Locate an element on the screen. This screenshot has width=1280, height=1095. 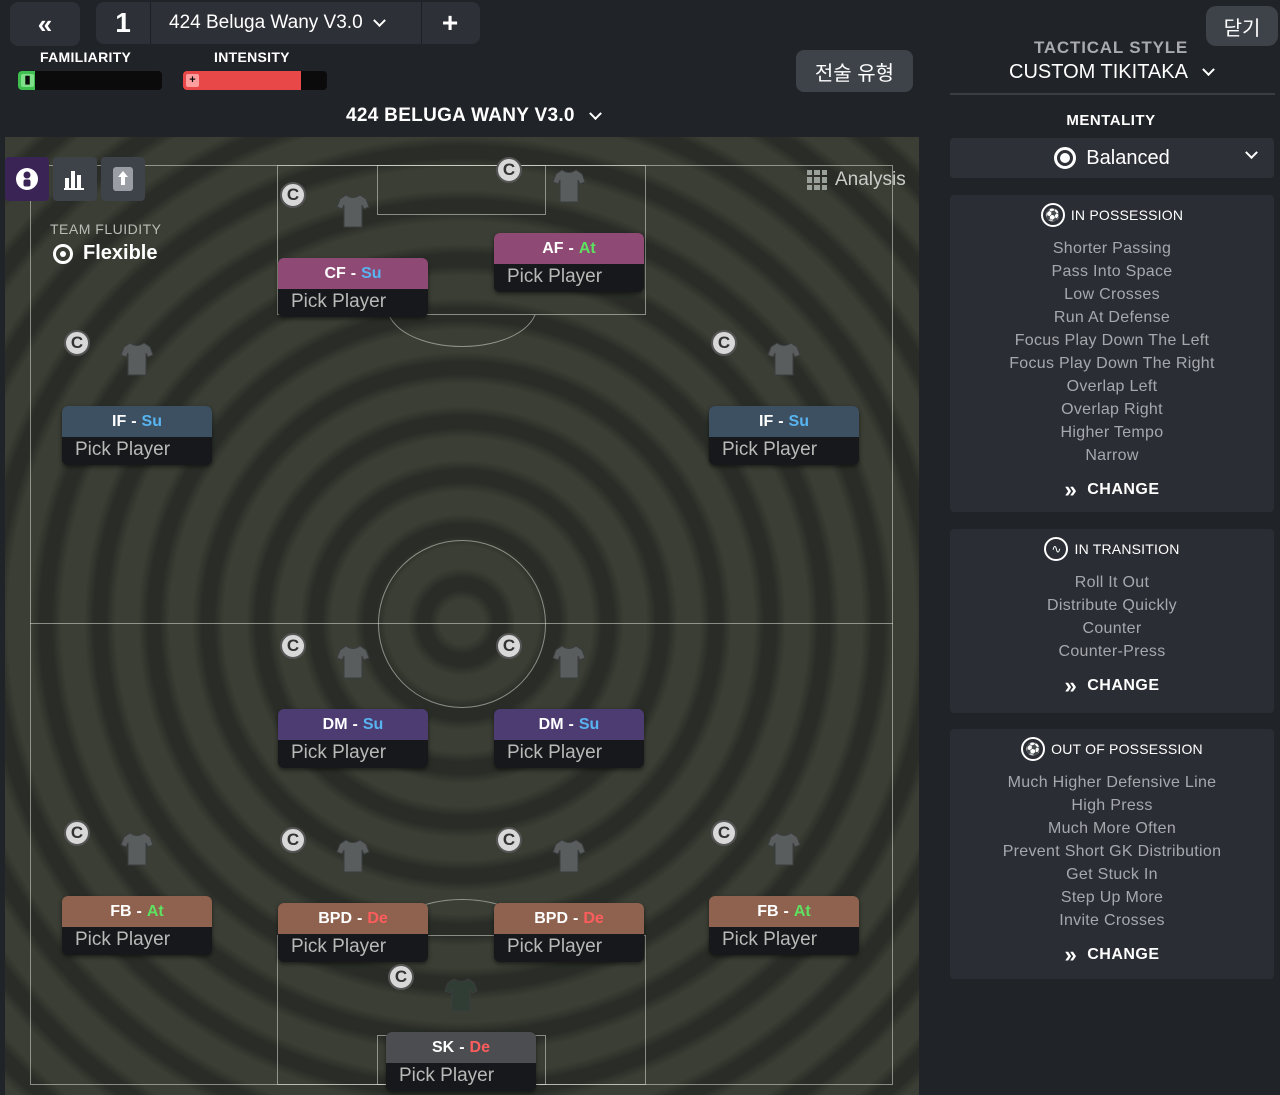
in-possession-change-button: » CHANGE is located at coordinates (1112, 490).